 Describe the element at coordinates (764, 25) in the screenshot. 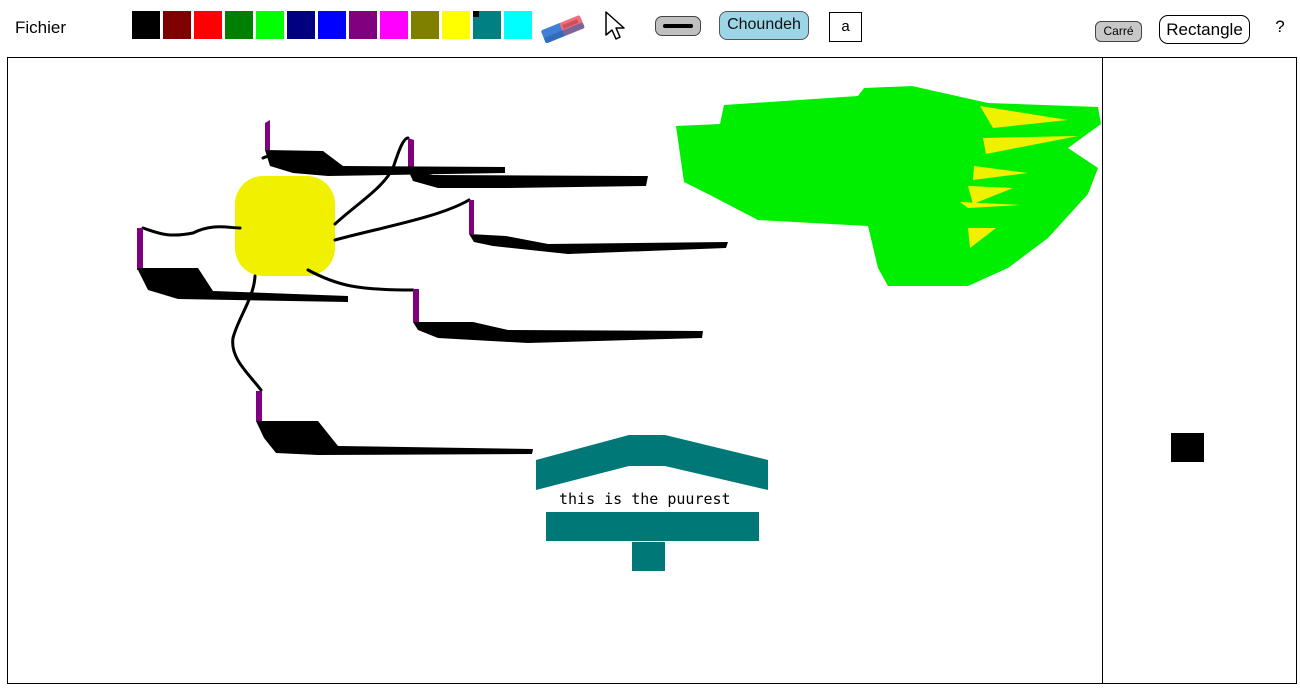

I see `choundeh-button: Choundeh` at that location.